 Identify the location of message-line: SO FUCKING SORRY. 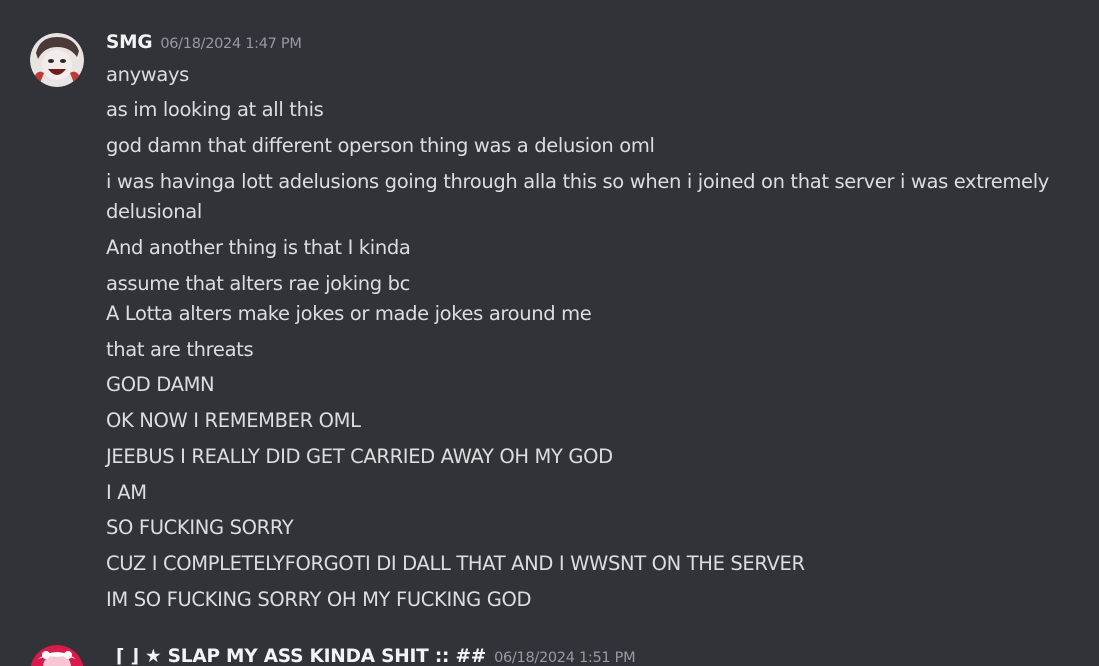
(200, 527).